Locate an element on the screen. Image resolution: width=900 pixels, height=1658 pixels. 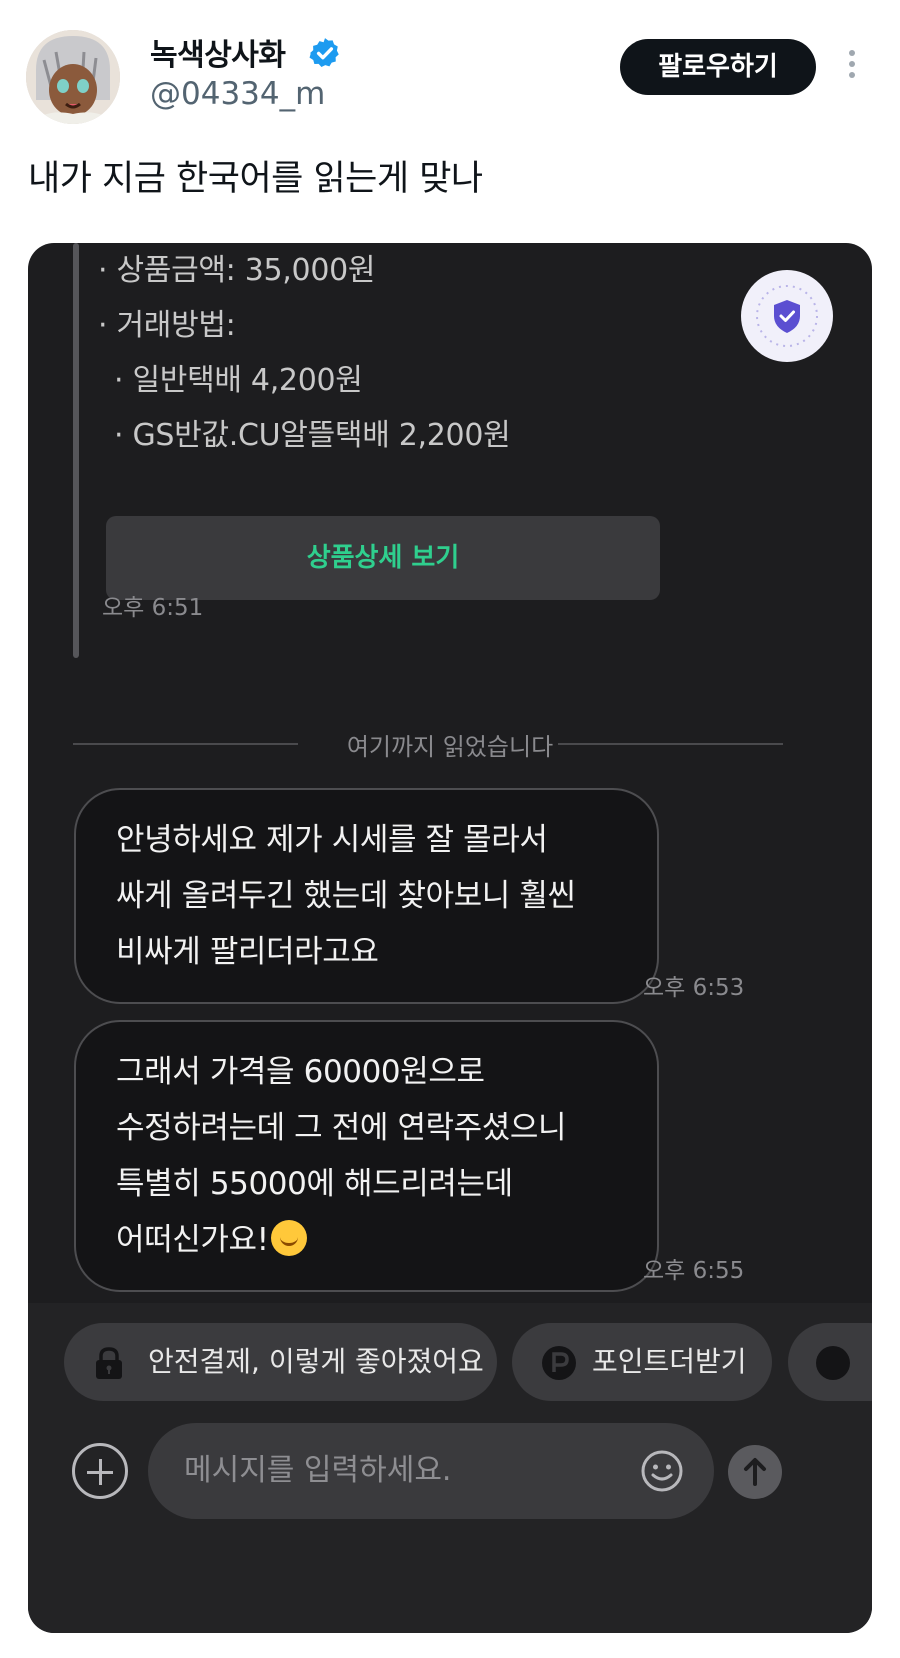
message-line: 어떠신가요! is located at coordinates (366, 1240).